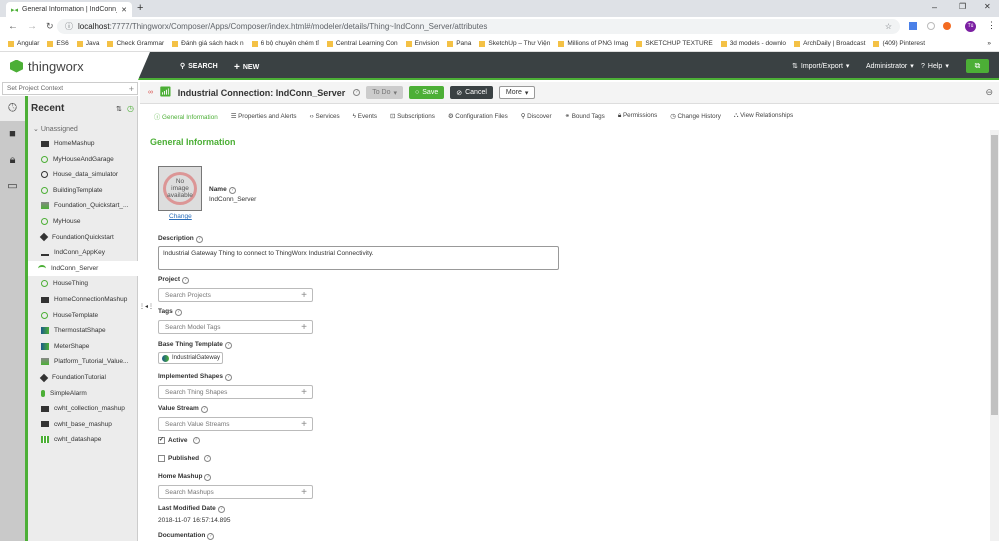  Describe the element at coordinates (514, 43) in the screenshot. I see `bookmark-item: SketchUp – Thư Viện` at that location.